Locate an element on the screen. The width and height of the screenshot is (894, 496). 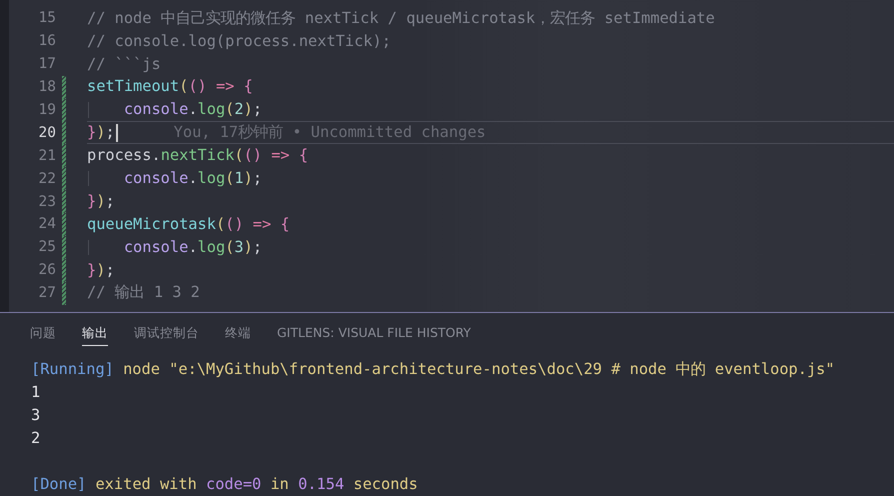
line-number: 25 is located at coordinates (47, 247).